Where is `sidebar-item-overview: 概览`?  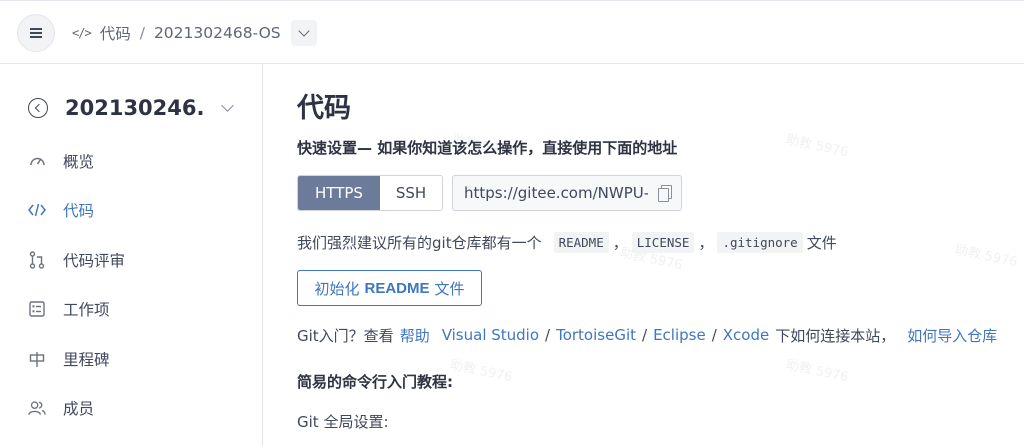 sidebar-item-overview: 概览 is located at coordinates (133, 161).